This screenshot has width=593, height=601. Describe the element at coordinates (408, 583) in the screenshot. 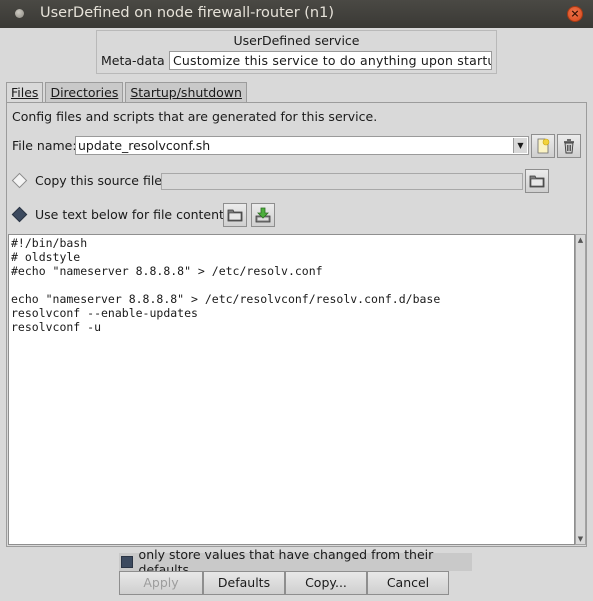

I see `cancel-button: Cancel` at that location.